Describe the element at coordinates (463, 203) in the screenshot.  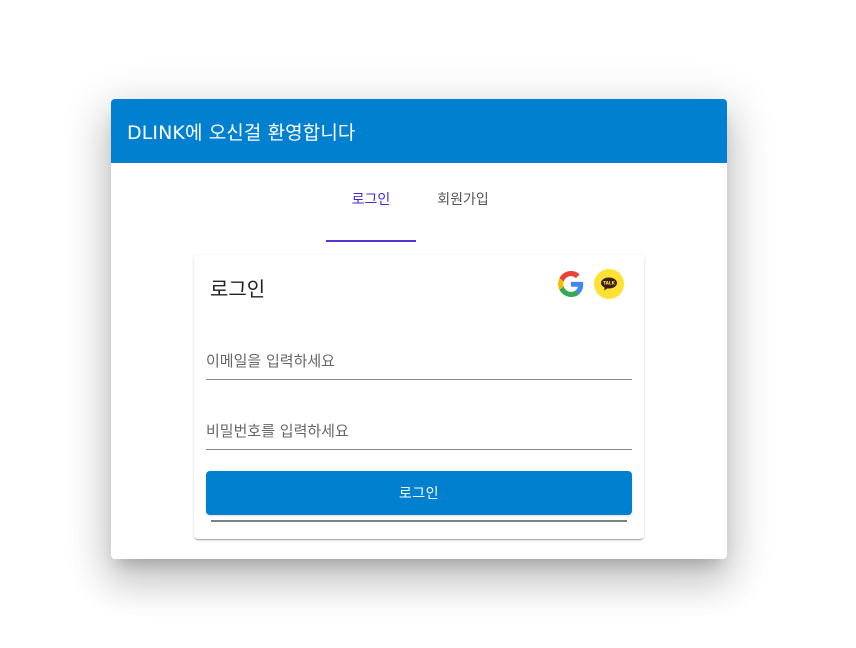
I see `tab-signup: 회원가입` at that location.